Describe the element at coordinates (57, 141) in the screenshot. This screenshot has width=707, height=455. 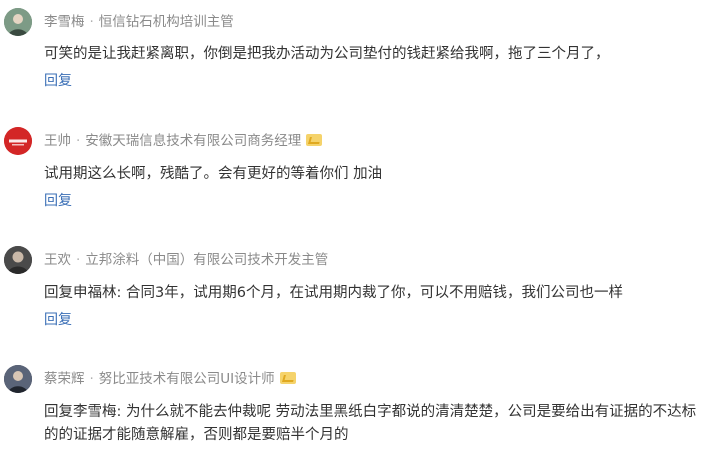
I see `author-name: 王帅` at that location.